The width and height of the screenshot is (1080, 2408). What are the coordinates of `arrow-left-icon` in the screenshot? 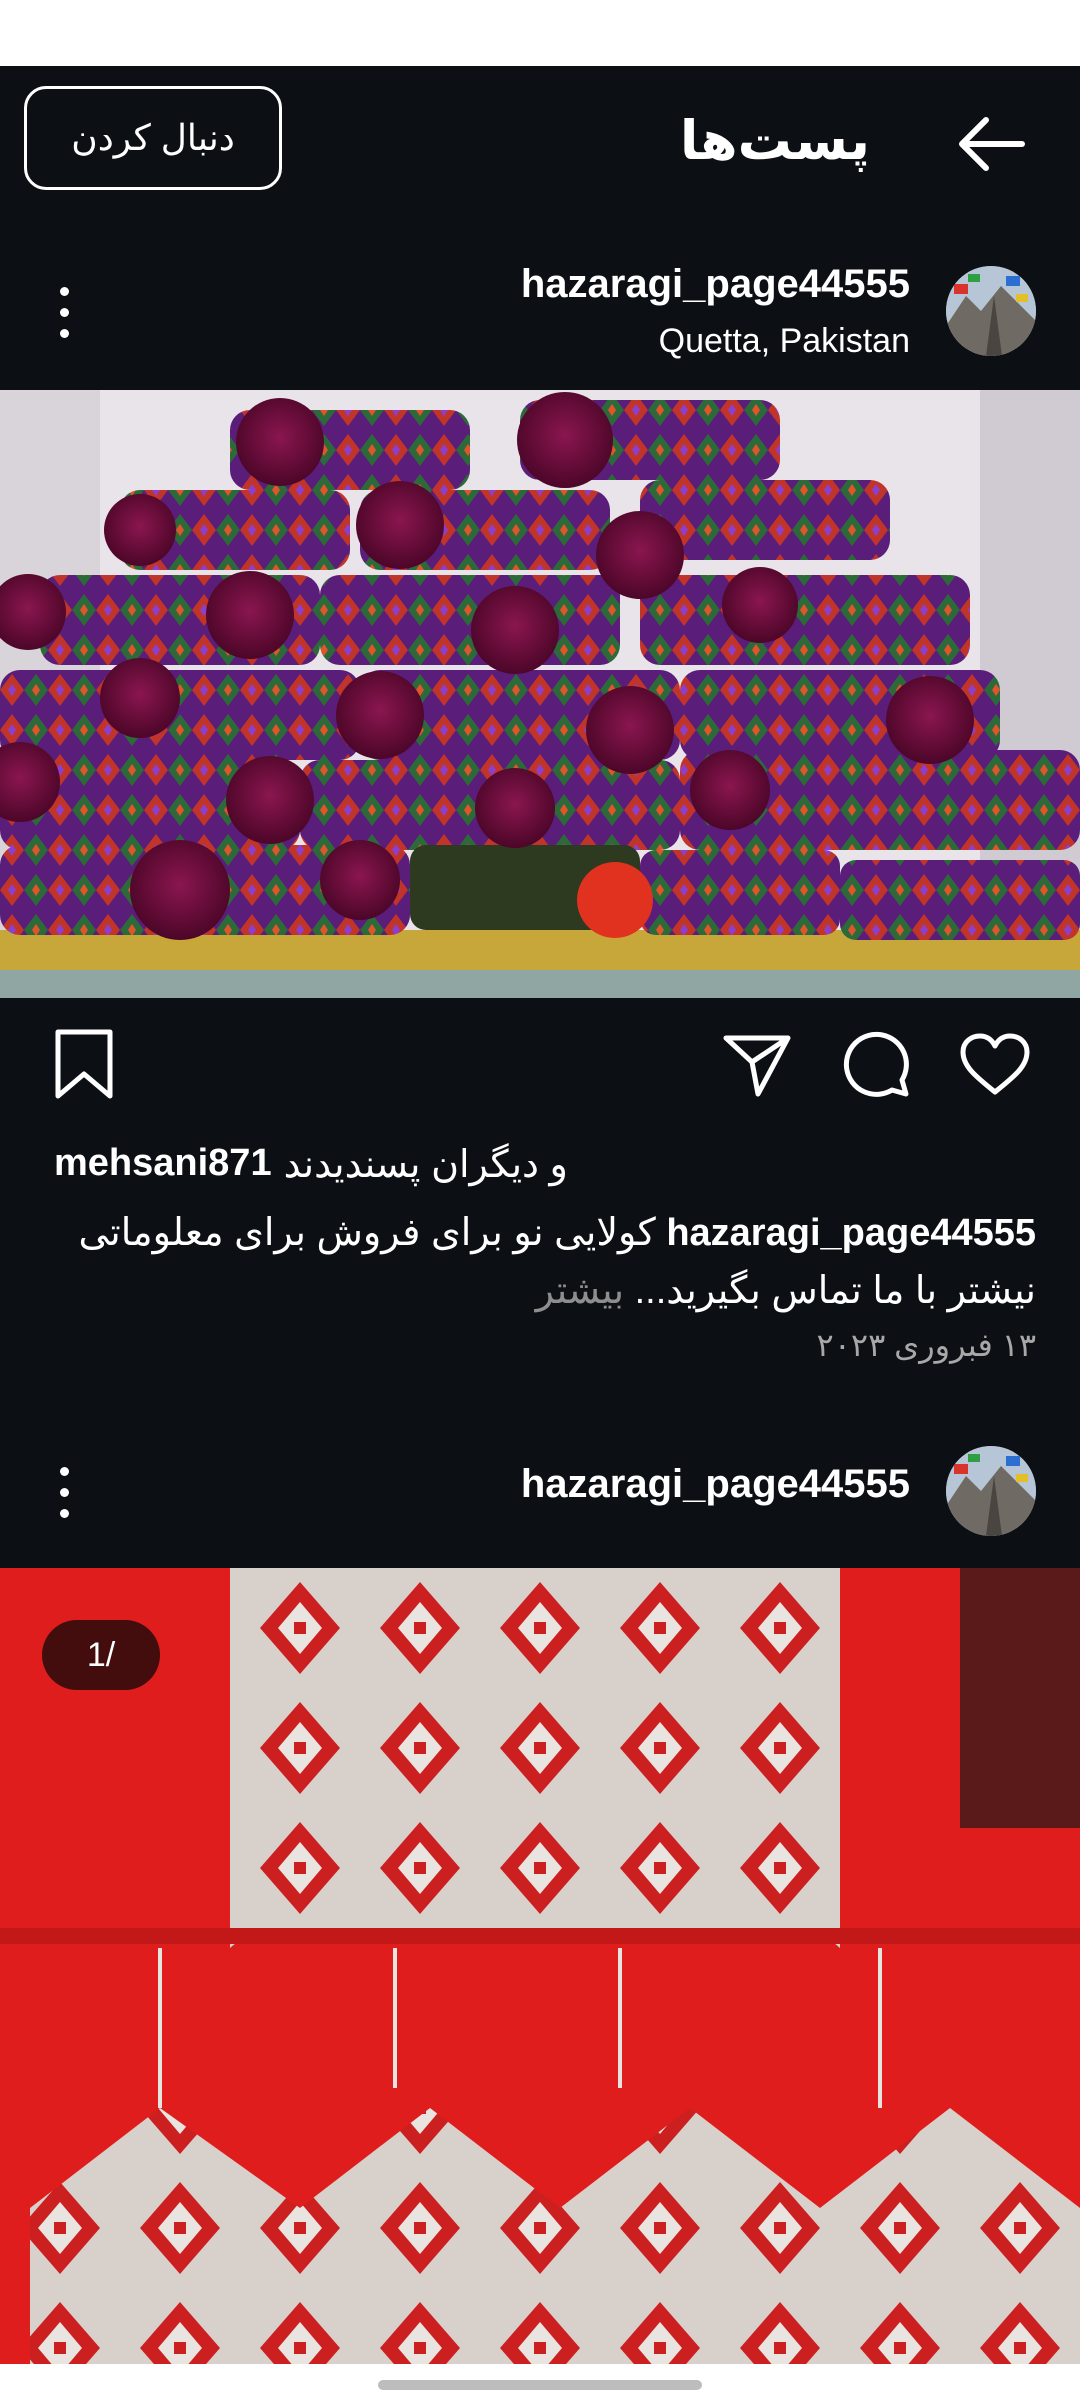 It's located at (992, 144).